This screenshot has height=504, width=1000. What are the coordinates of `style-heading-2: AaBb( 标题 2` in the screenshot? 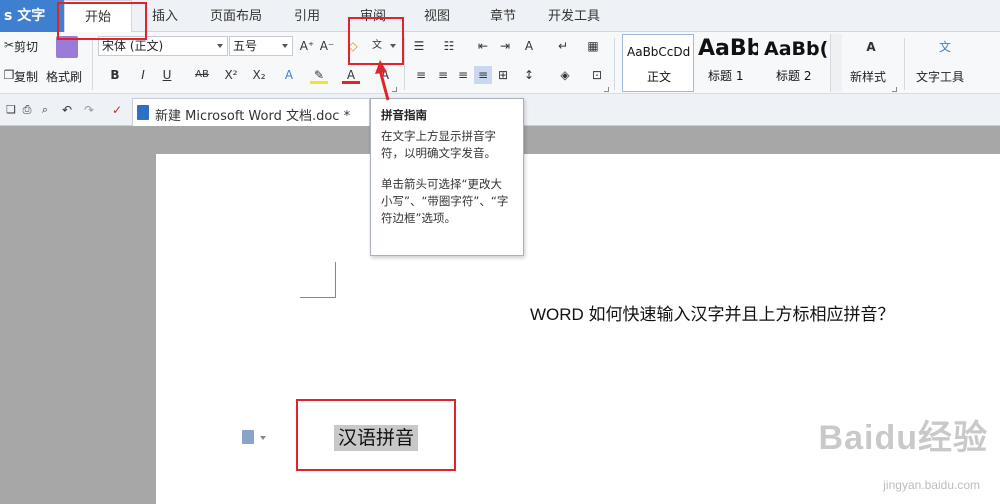 It's located at (796, 63).